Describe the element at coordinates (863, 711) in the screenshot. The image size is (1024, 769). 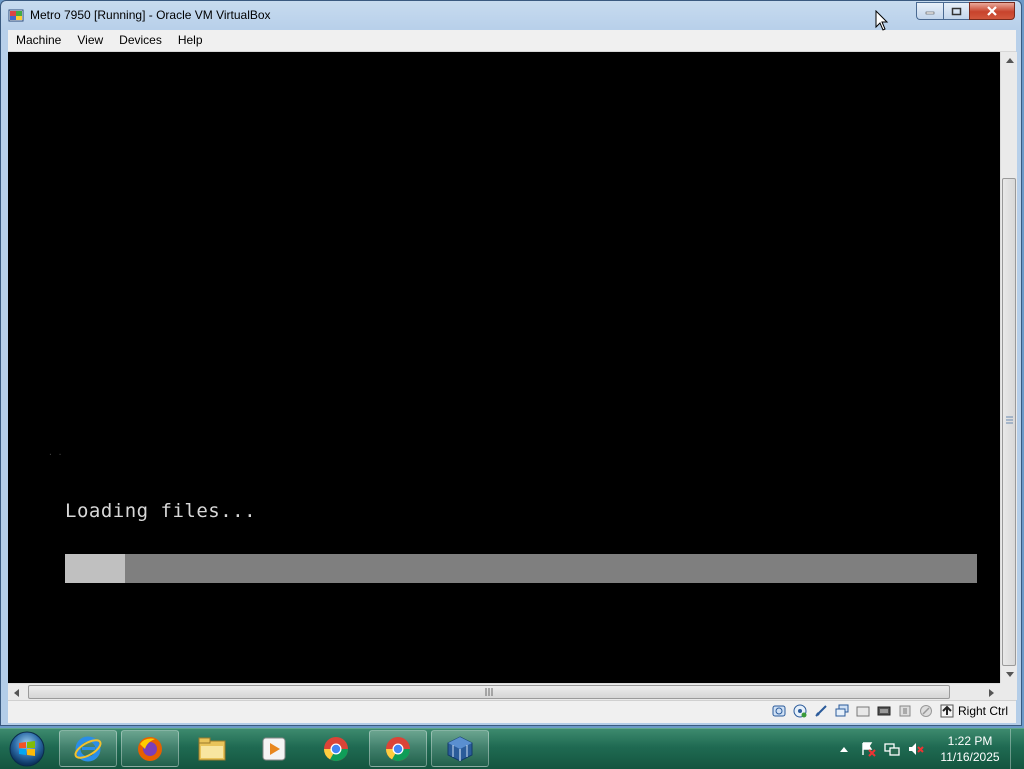
I see `shared-folders-icon` at that location.